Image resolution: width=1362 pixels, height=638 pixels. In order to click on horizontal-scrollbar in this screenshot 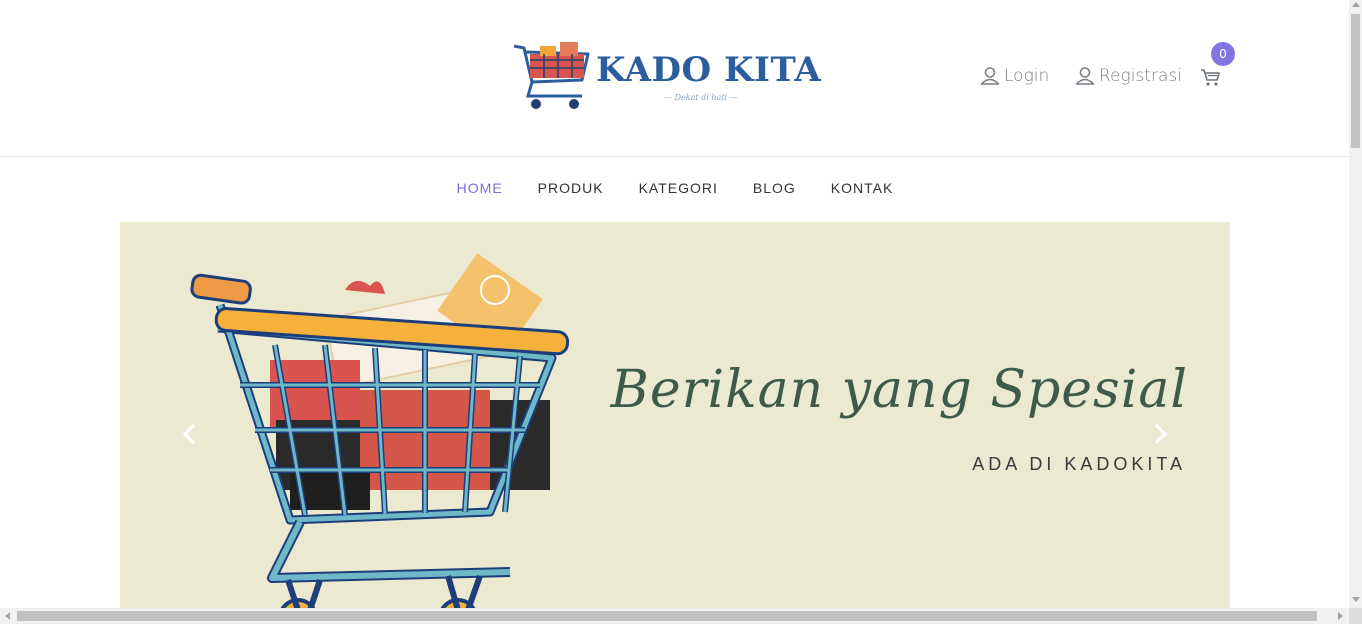, I will do `click(674, 616)`.